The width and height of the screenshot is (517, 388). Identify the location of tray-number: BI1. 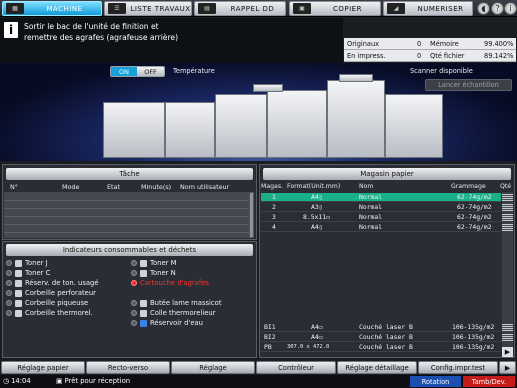
(270, 327).